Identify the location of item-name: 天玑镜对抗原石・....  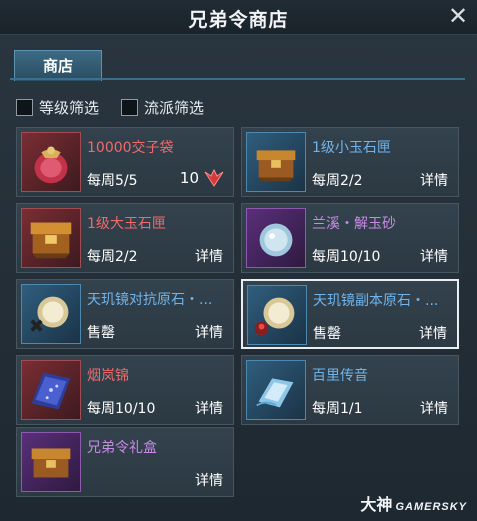
(150, 300).